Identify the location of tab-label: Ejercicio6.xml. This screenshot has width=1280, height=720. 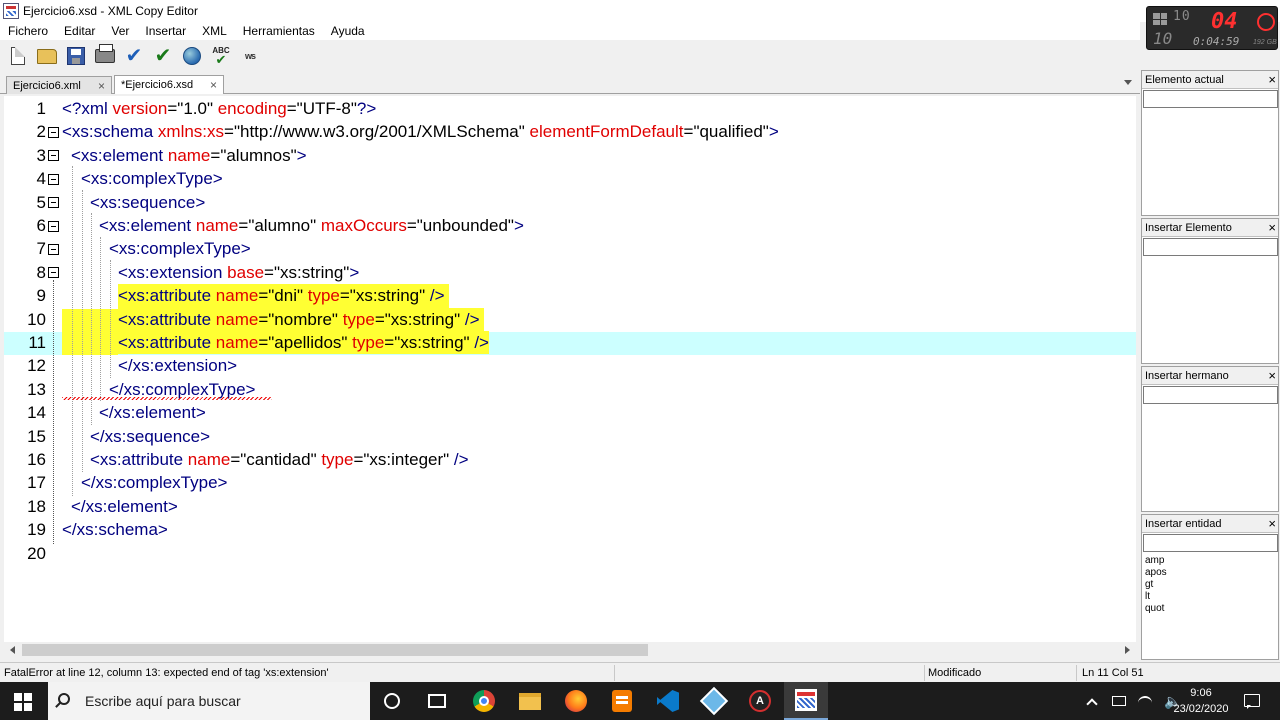
(47, 85).